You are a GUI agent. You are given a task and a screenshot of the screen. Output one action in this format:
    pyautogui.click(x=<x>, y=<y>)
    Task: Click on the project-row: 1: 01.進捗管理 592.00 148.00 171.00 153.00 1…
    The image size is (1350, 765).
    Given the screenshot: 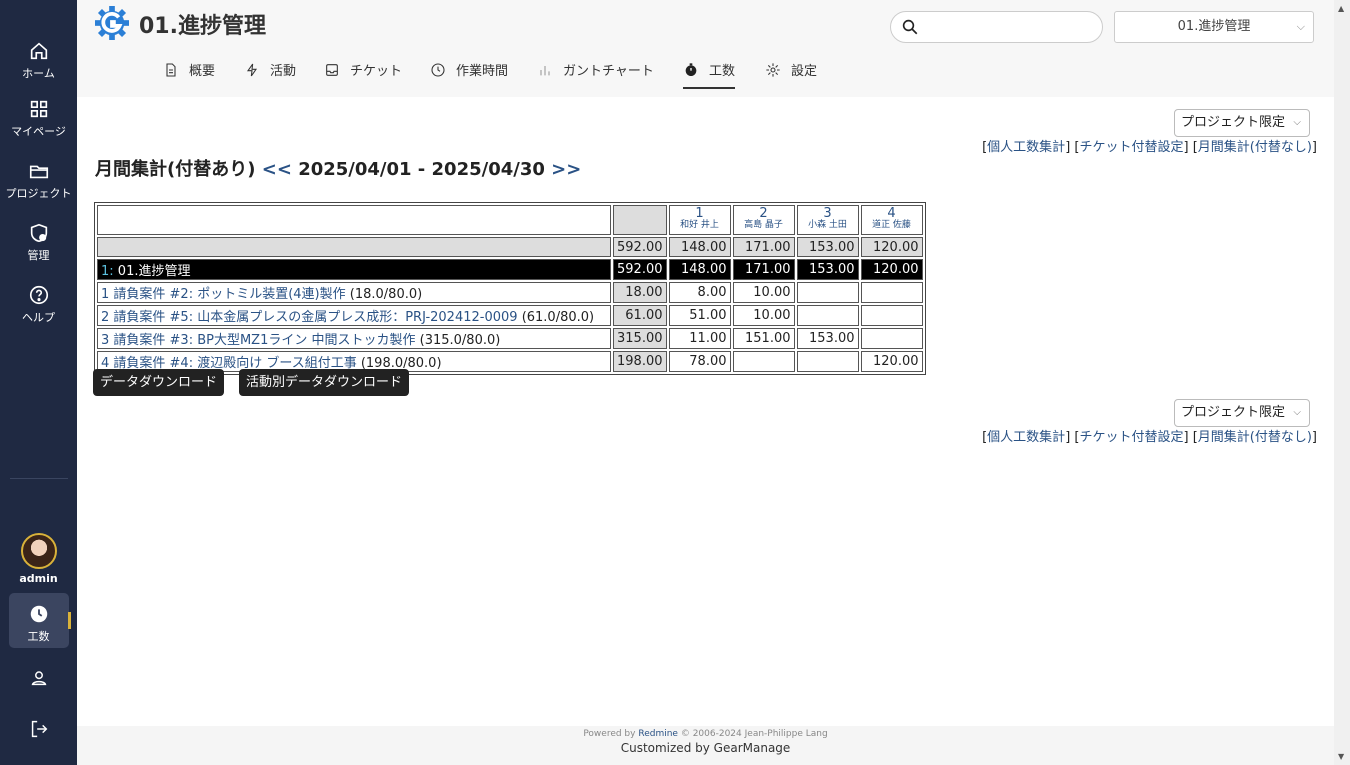 What is the action you would take?
    pyautogui.click(x=510, y=269)
    